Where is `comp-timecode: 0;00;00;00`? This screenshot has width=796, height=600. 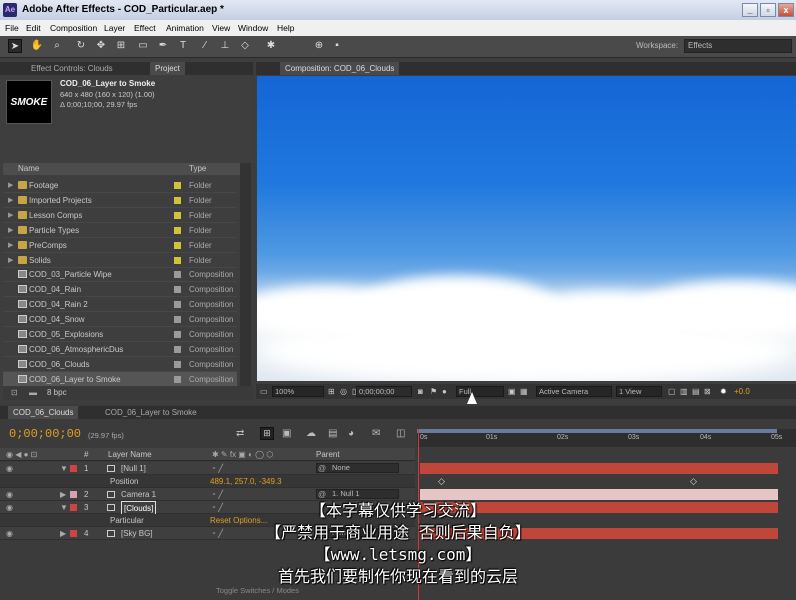 comp-timecode: 0;00;00;00 is located at coordinates (384, 391).